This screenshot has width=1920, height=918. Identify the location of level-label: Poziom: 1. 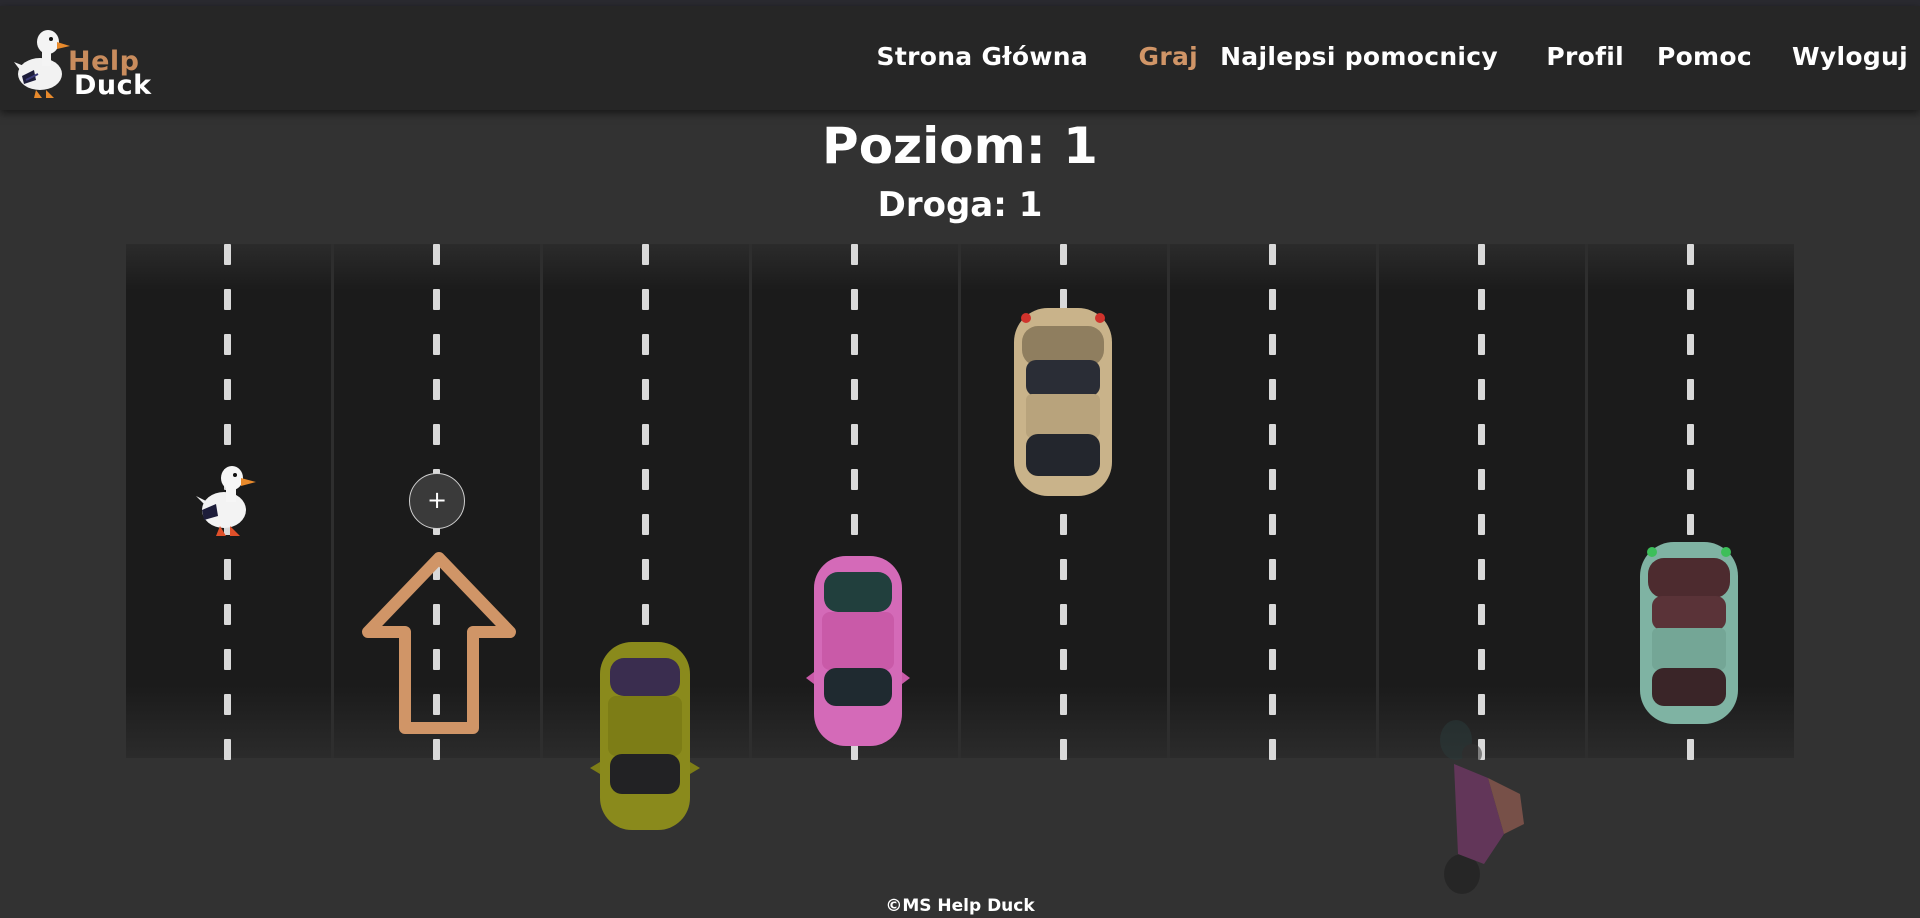
(960, 146).